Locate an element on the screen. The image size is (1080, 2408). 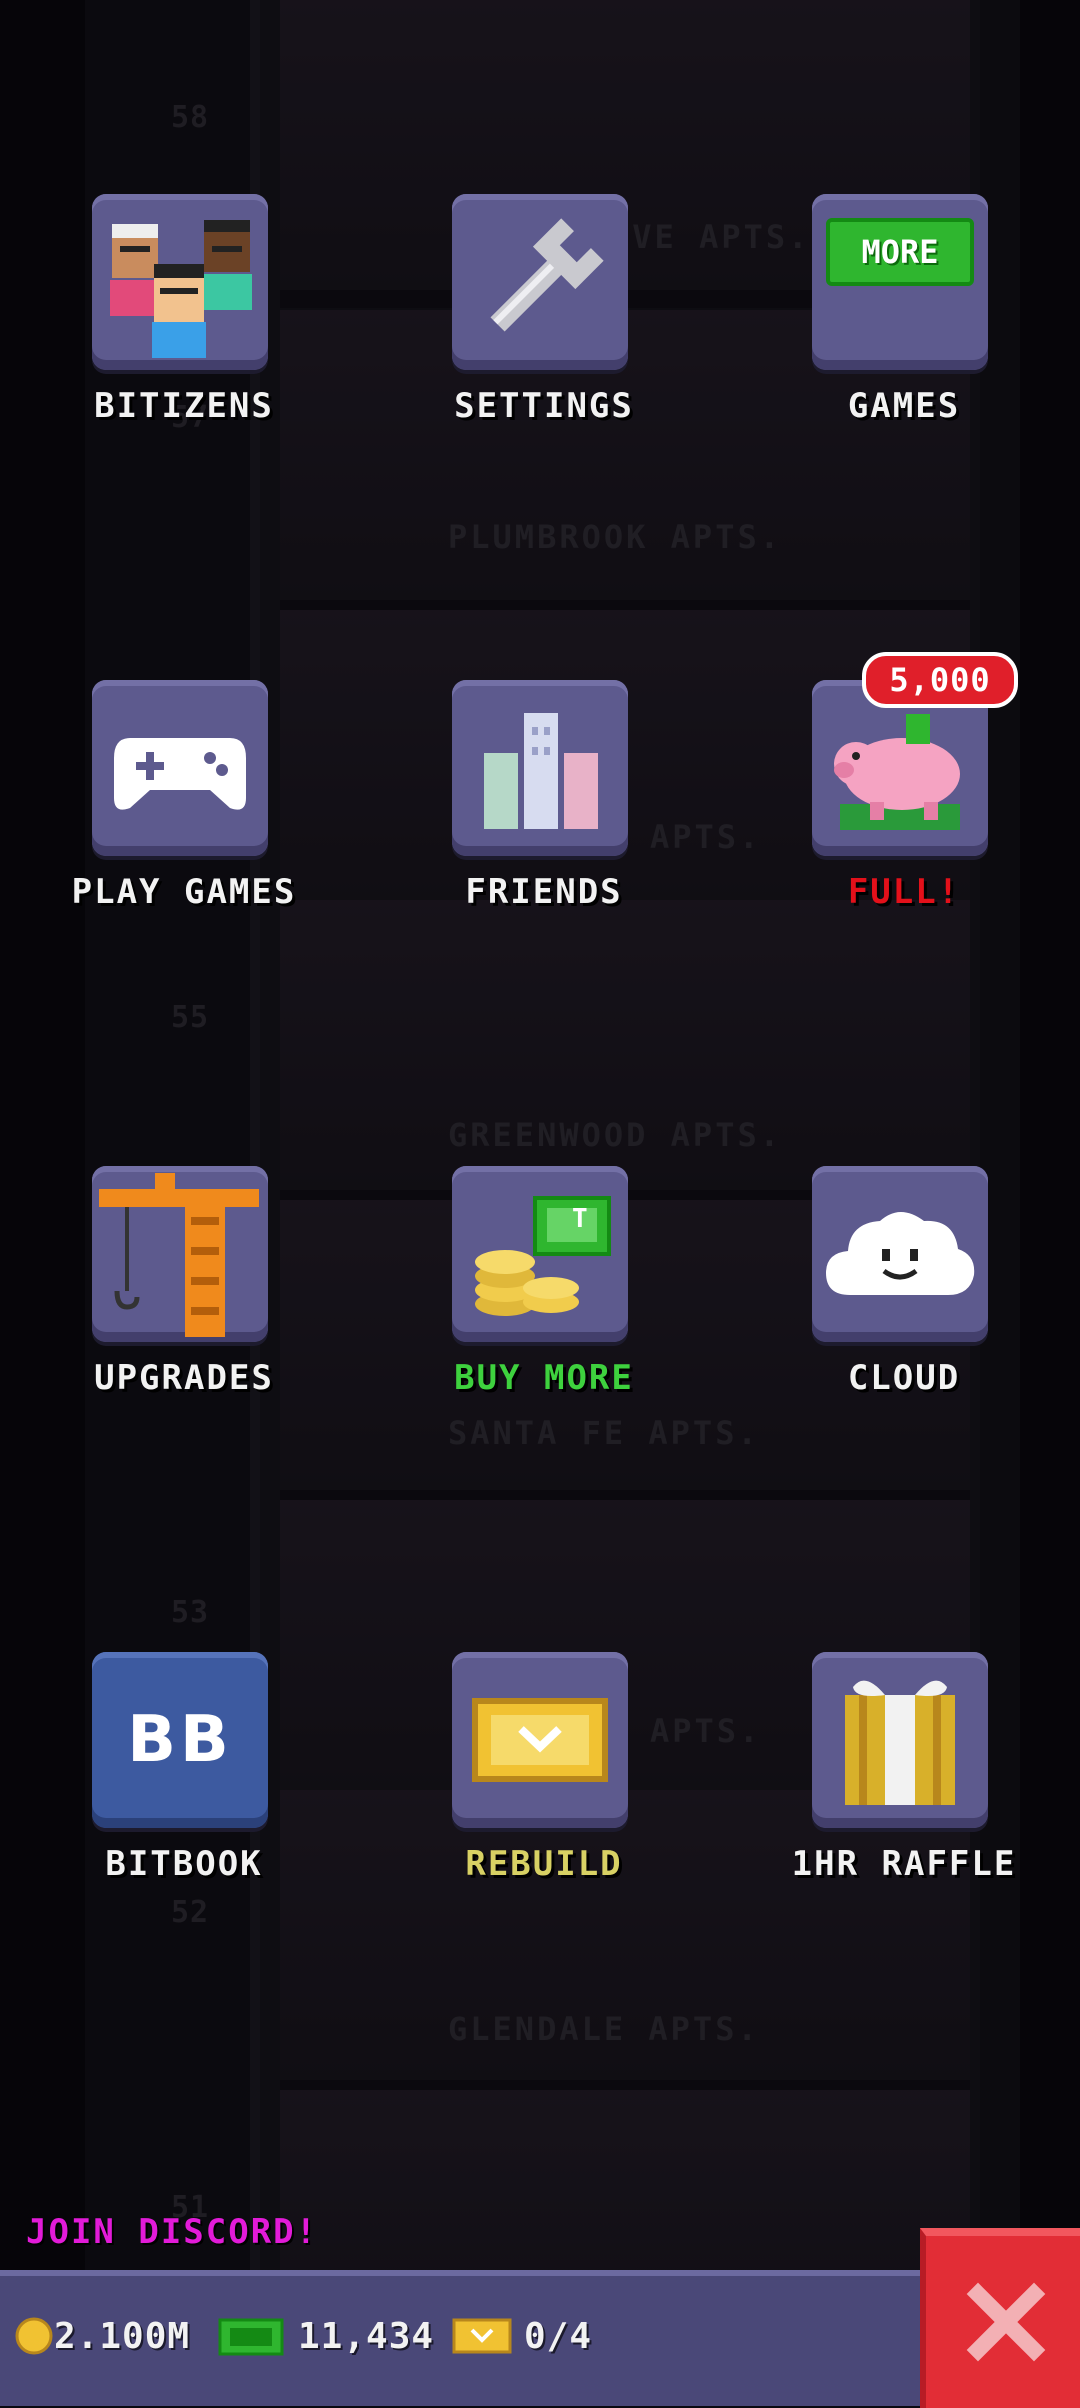
games-label: GAMES is located at coordinates (904, 406).